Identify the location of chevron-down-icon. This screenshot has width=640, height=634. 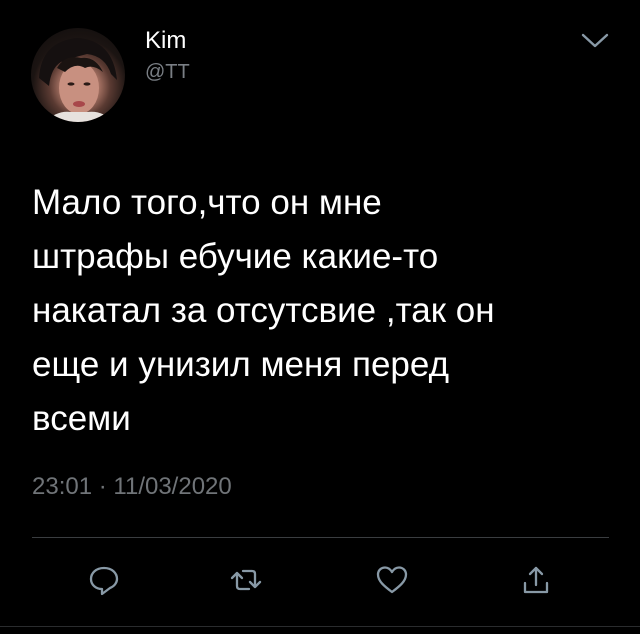
(595, 41).